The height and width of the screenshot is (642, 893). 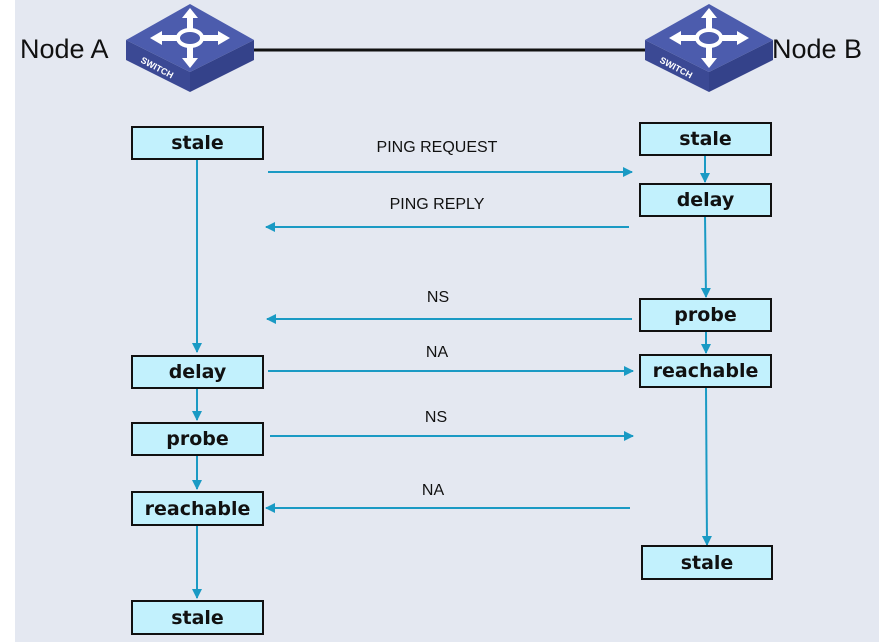 I want to click on node-b-state-reachable: reachable, so click(x=705, y=371).